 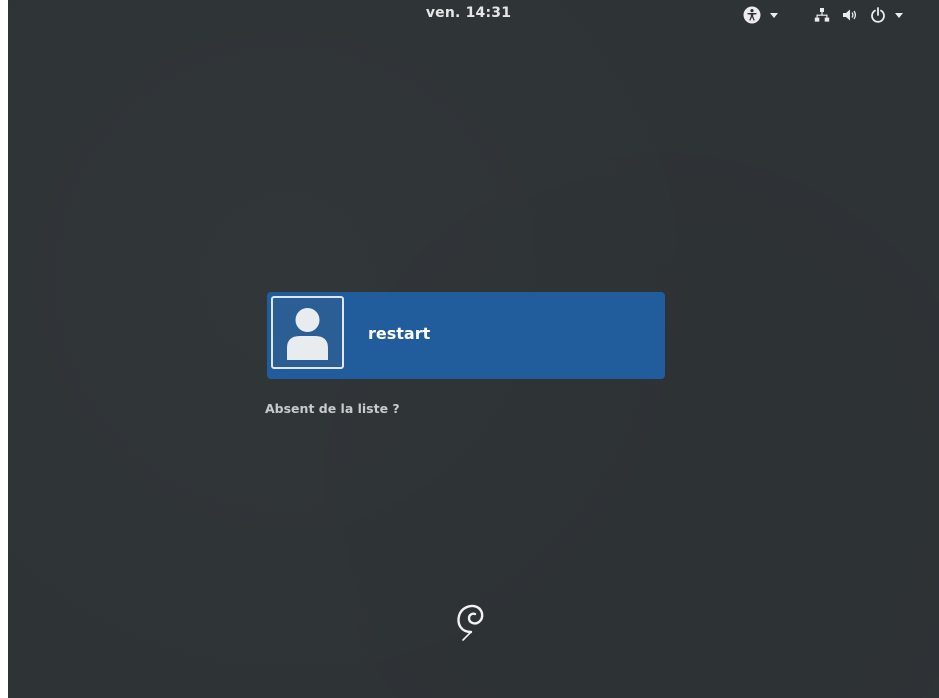 I want to click on user-list-item: restart, so click(x=466, y=335).